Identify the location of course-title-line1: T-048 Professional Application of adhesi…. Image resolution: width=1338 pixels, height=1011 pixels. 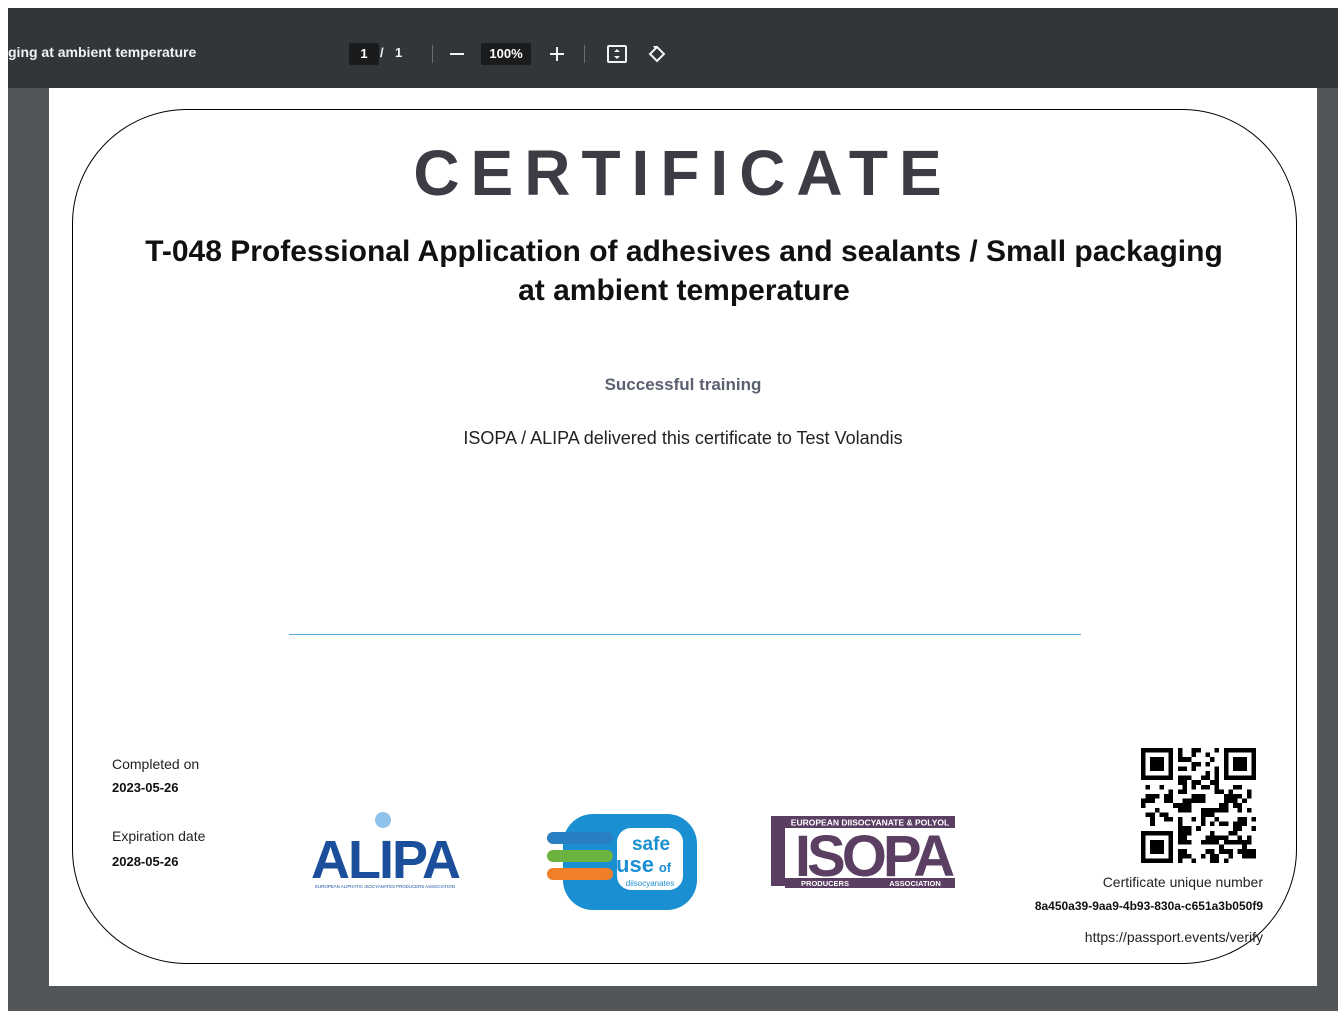
(684, 251).